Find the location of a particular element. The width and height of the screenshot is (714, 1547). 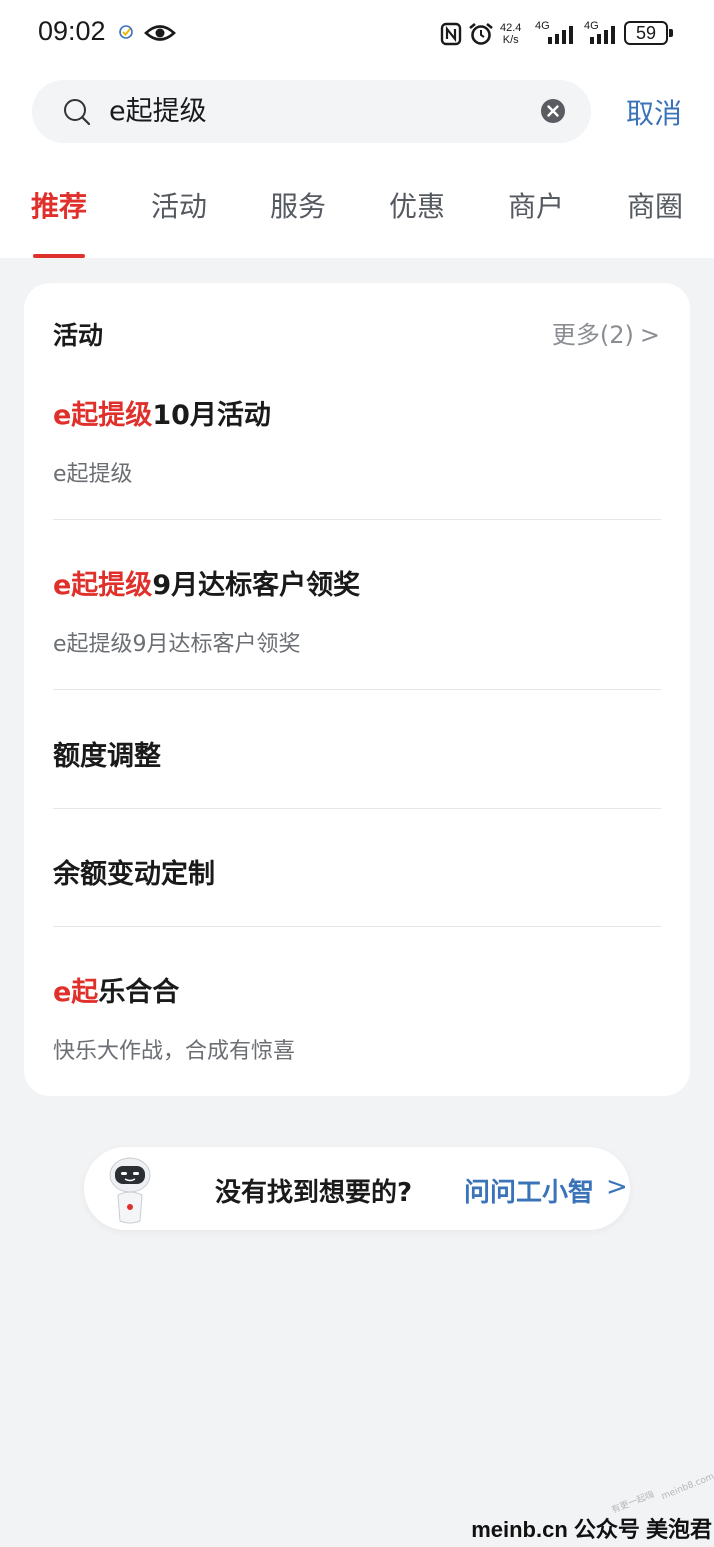

result-title-rest: 余额变动定制 is located at coordinates (134, 874).